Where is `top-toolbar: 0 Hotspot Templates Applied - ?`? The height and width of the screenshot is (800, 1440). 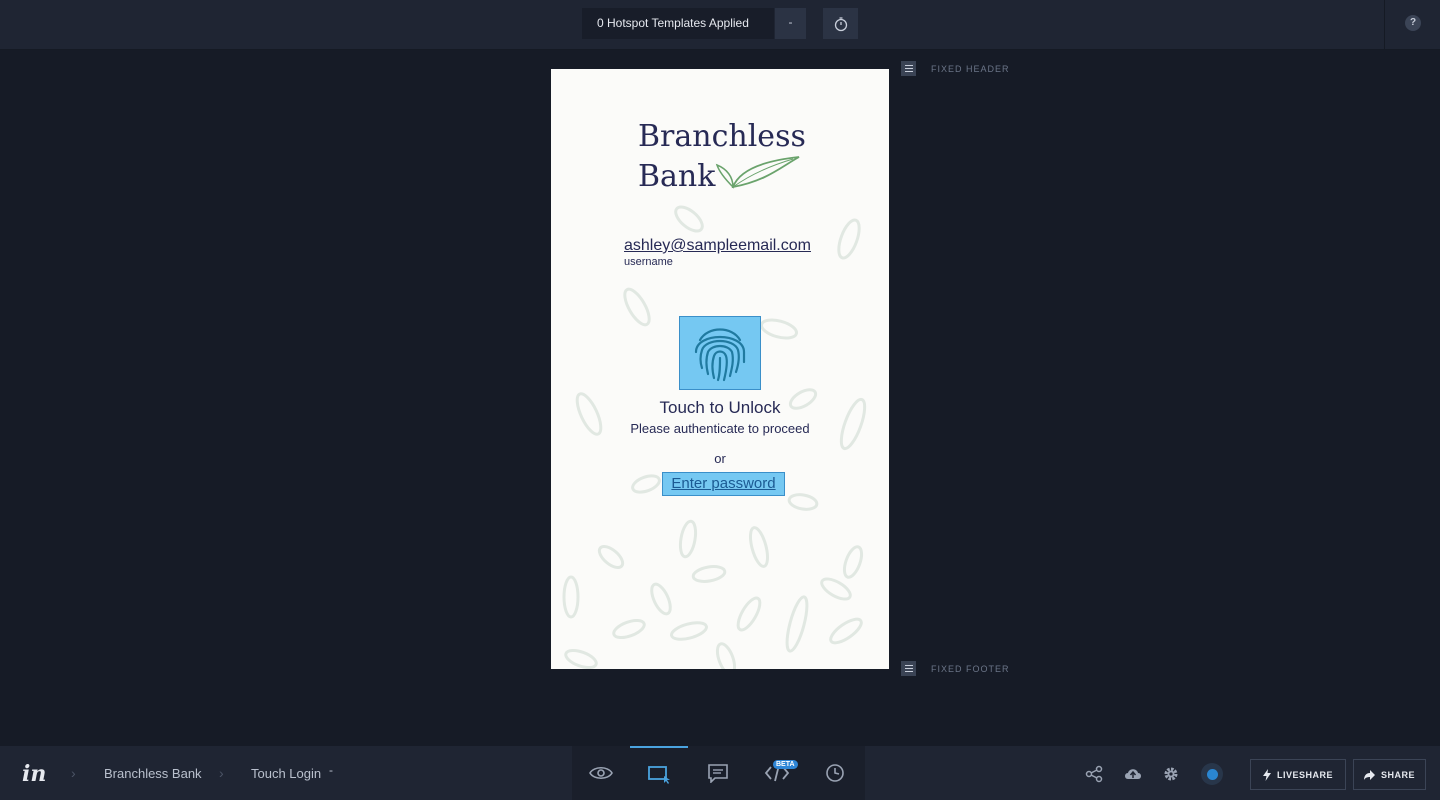 top-toolbar: 0 Hotspot Templates Applied - ? is located at coordinates (720, 25).